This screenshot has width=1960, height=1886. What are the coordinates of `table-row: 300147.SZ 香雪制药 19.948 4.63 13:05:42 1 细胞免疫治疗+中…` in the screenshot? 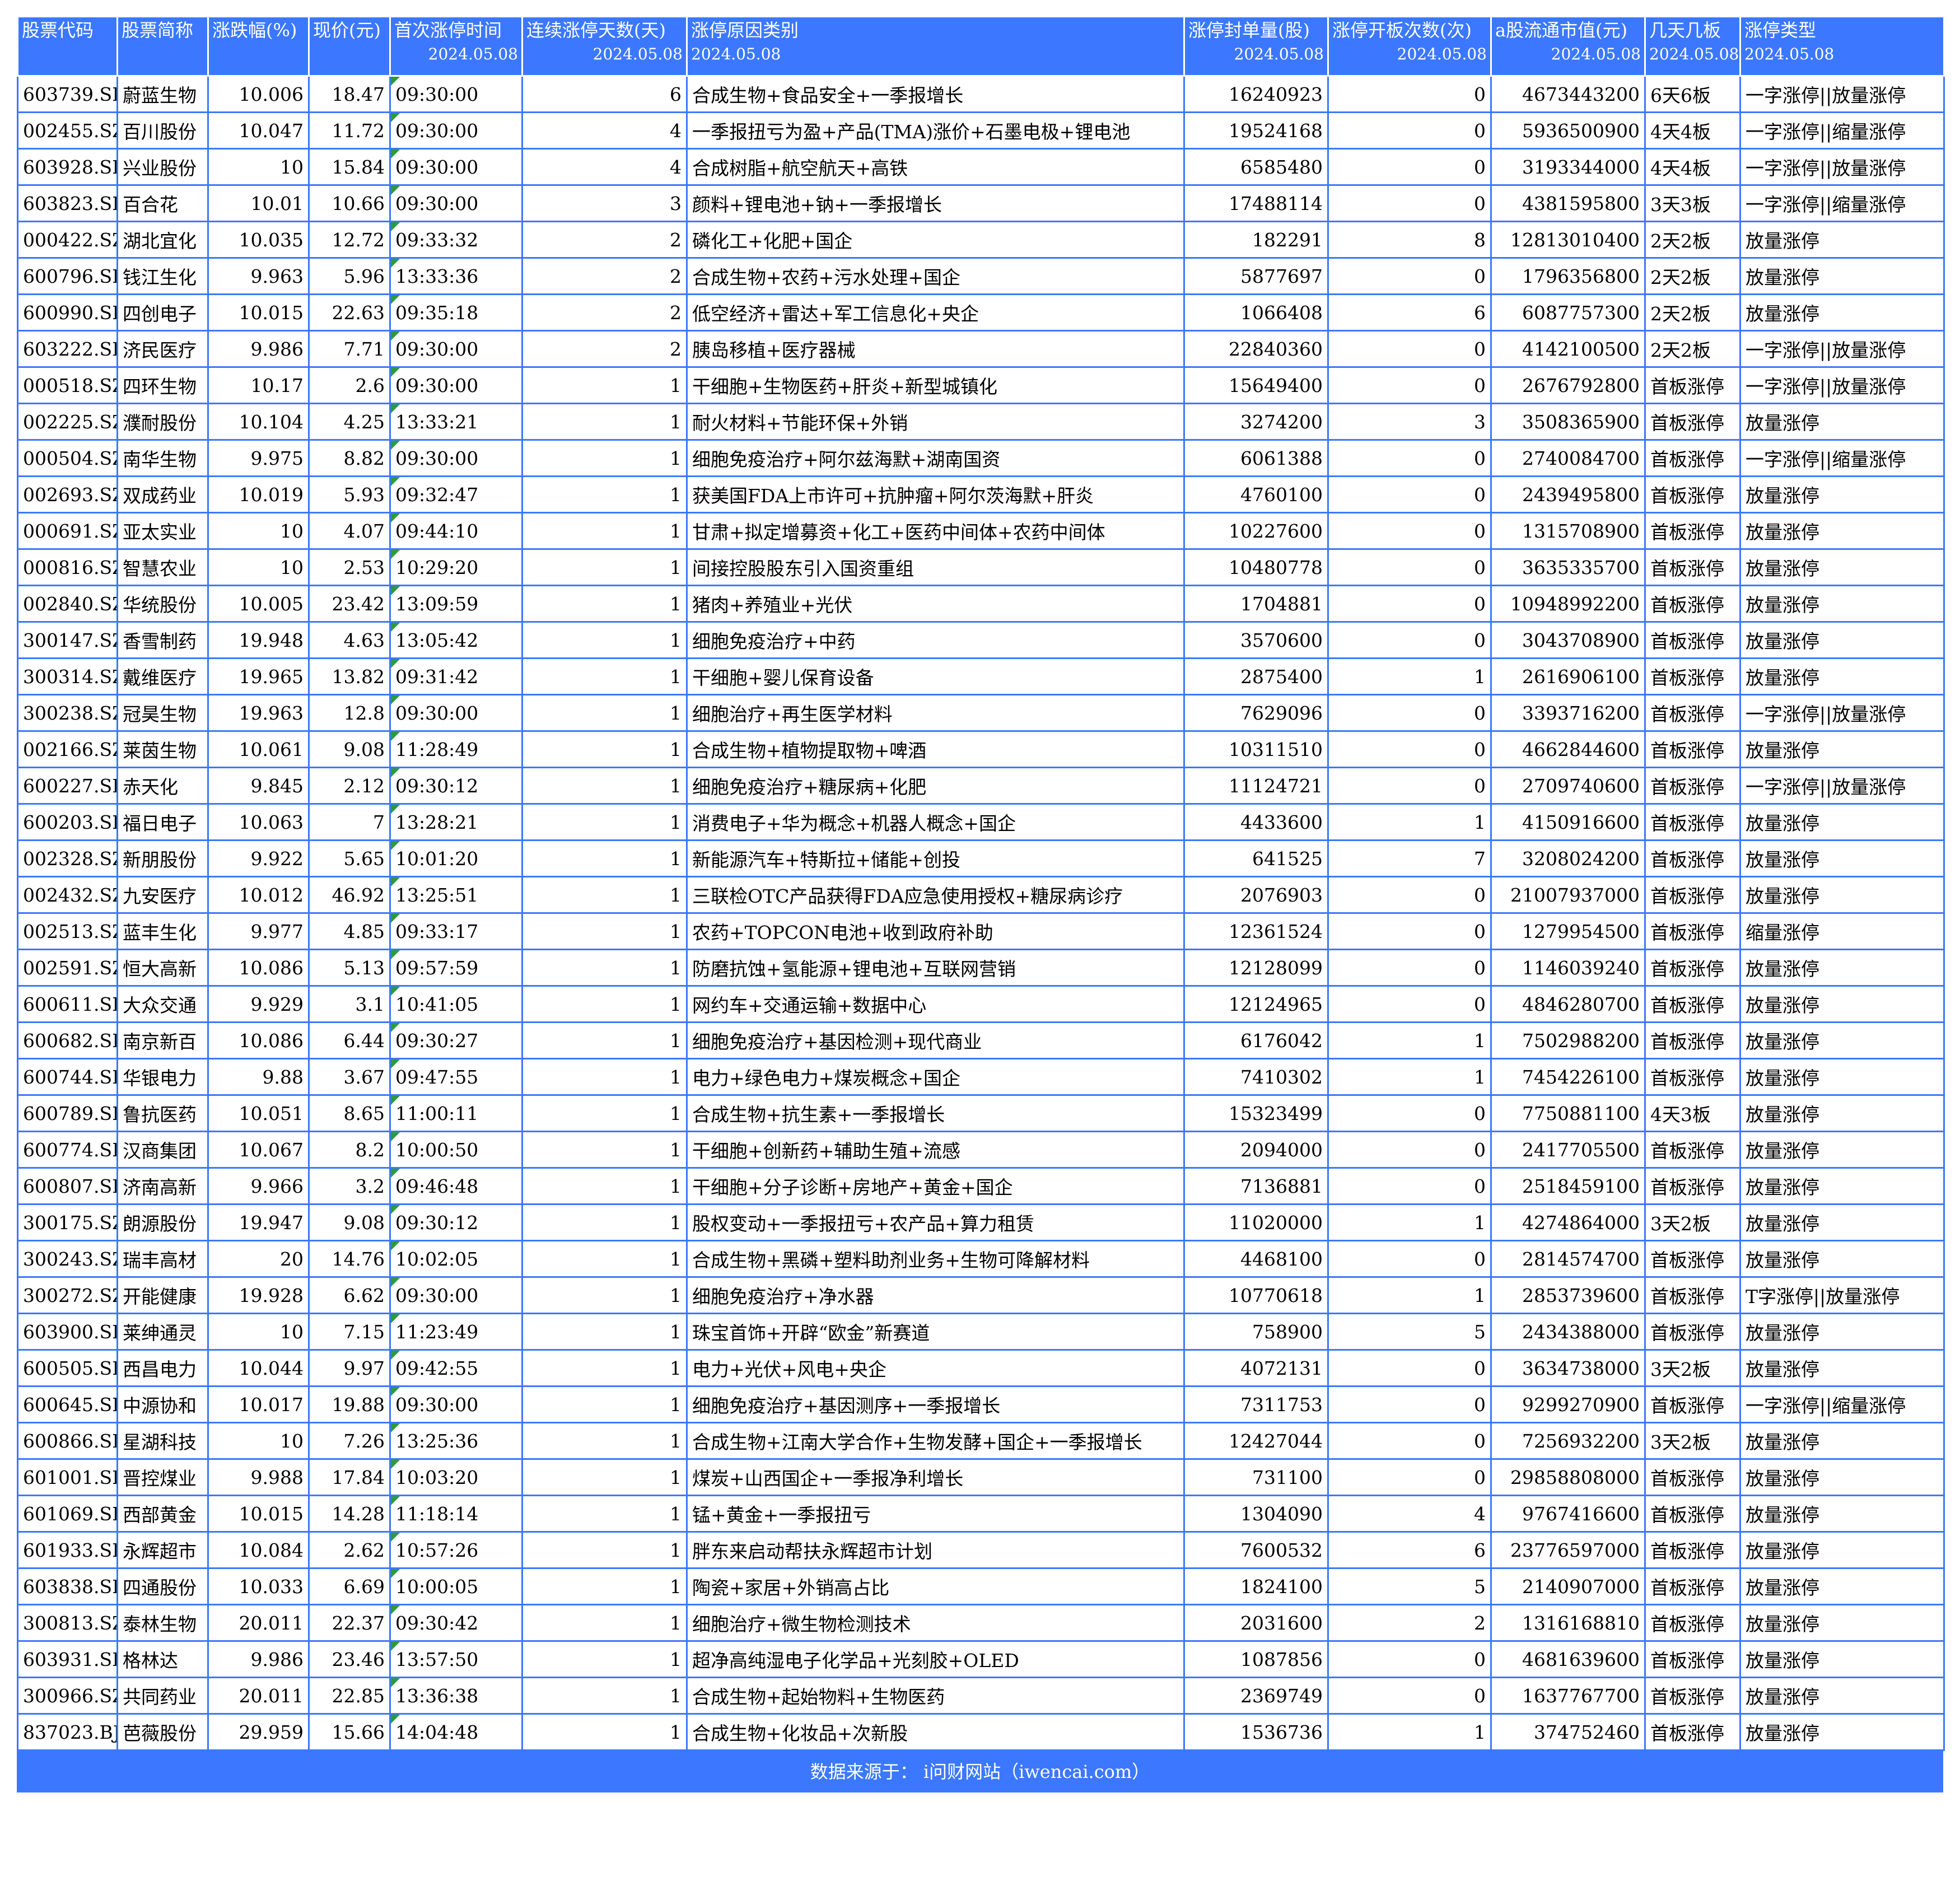 It's located at (981, 640).